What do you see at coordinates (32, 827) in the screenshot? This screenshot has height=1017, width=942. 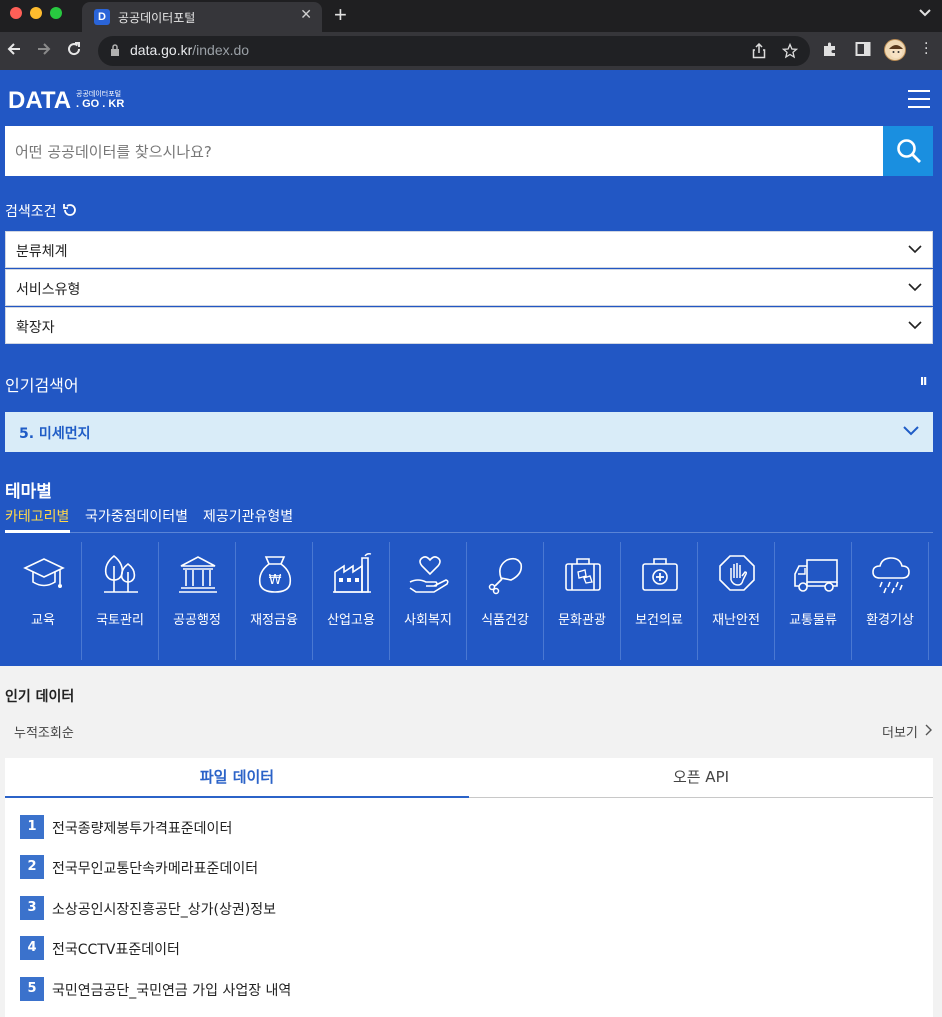 I see `rank-badge: 1` at bounding box center [32, 827].